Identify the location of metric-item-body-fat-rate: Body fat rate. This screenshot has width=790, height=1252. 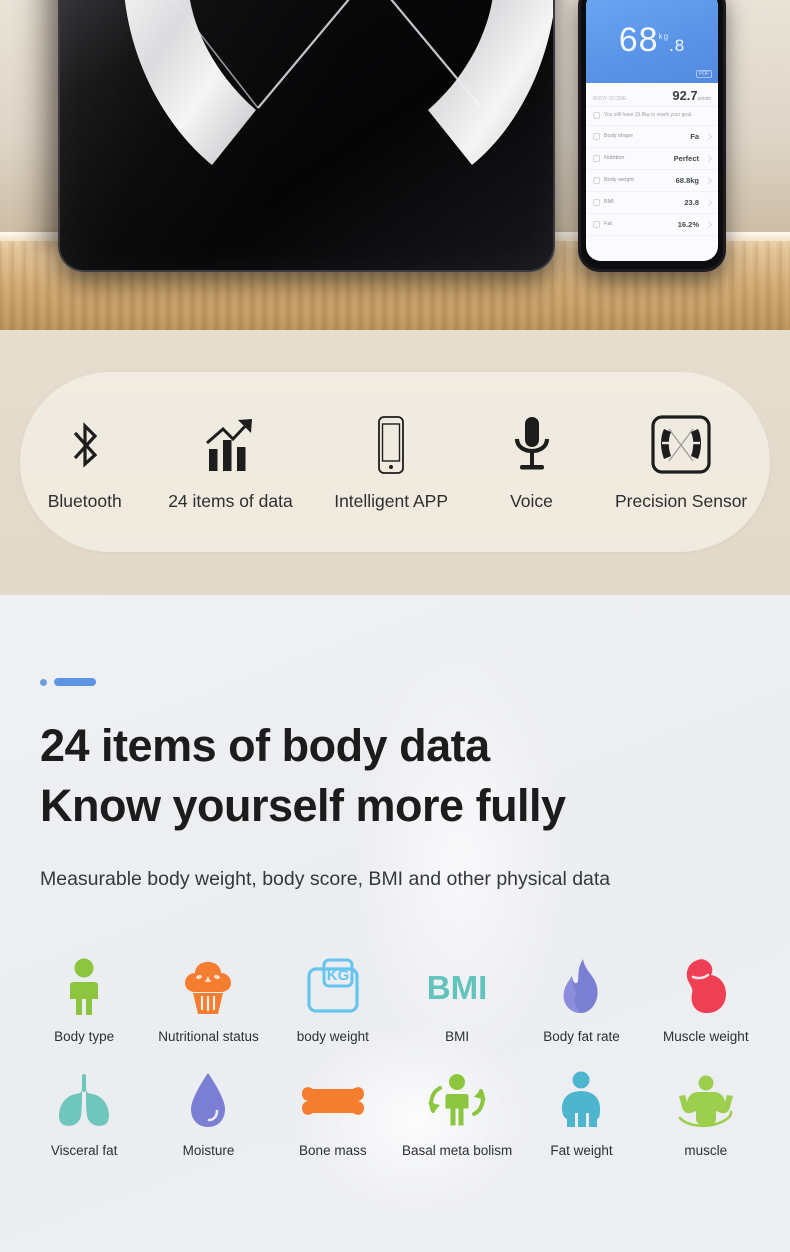
(581, 1001).